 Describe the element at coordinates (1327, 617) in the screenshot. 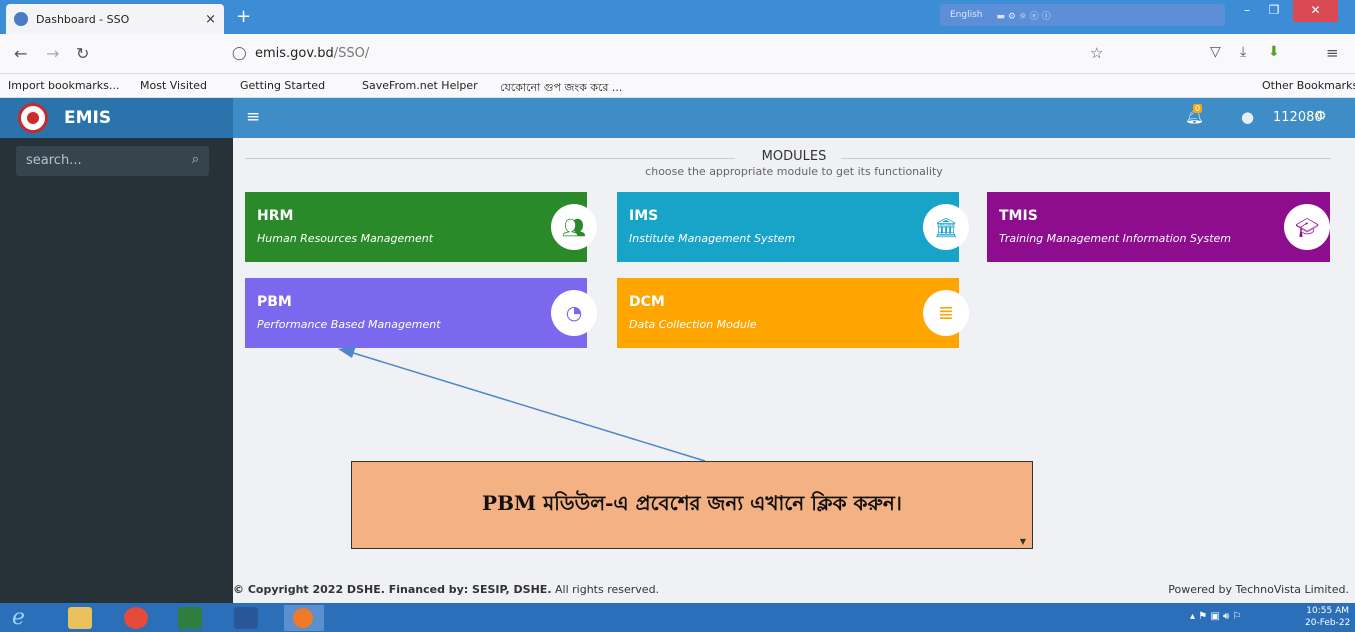

I see `clock: 10:55 AM 20-Feb-22` at that location.